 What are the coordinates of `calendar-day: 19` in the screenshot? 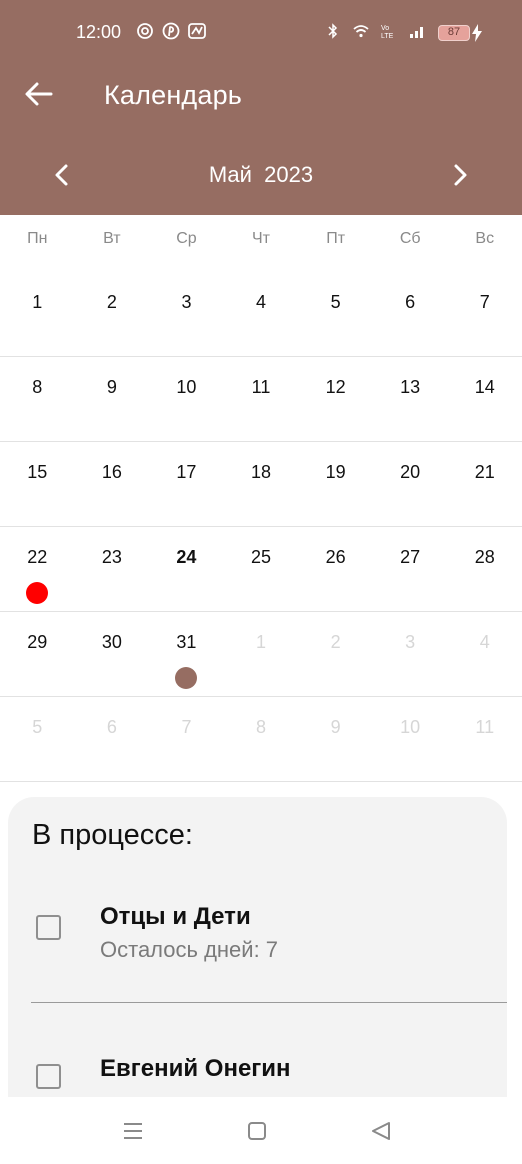 It's located at (335, 484).